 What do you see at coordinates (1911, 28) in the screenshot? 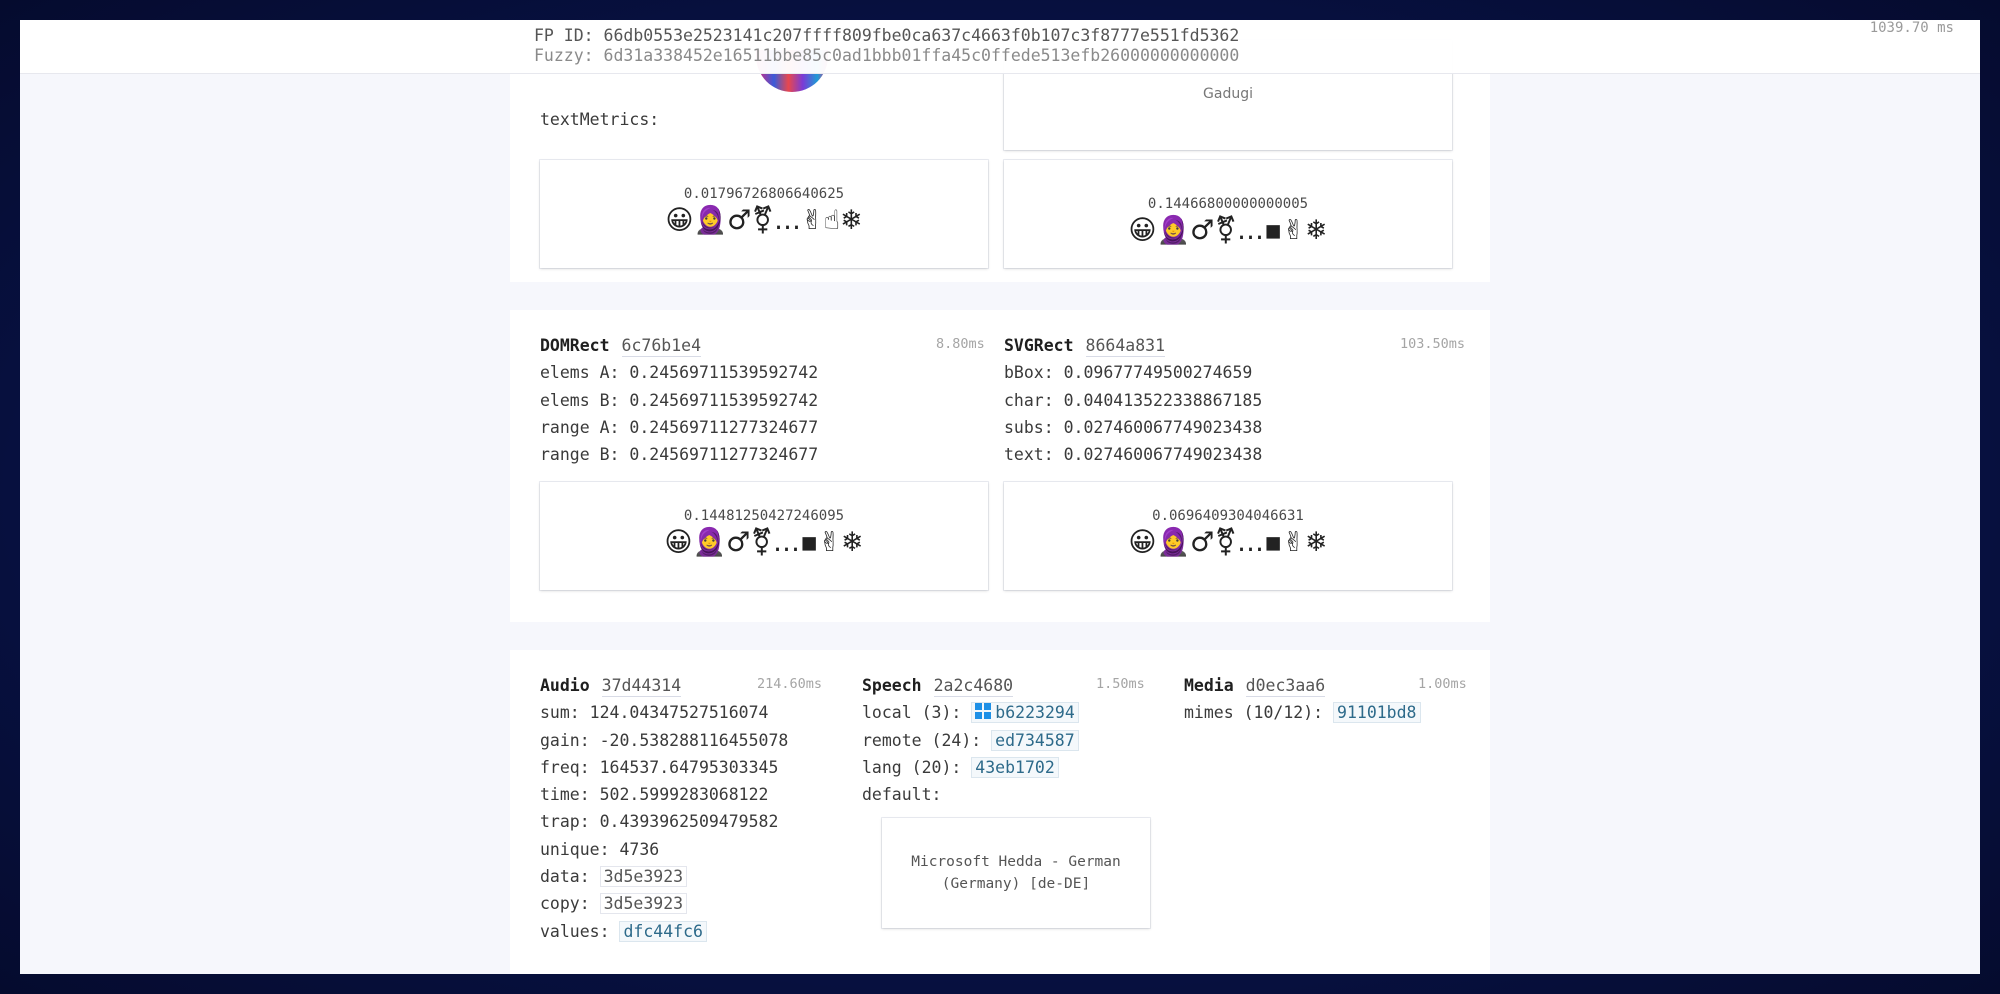
I see `total-time: 1039.70 ms` at bounding box center [1911, 28].